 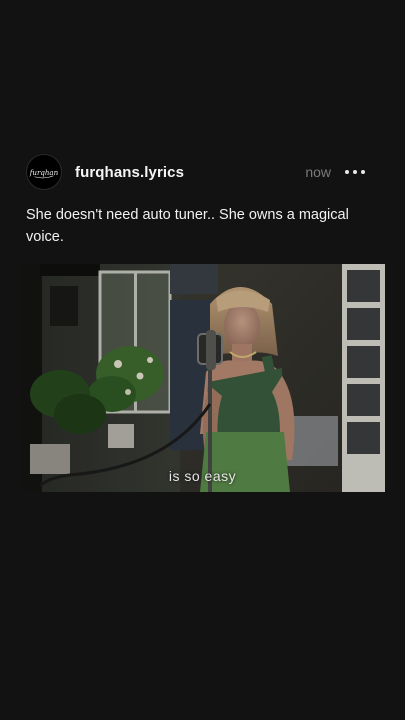 I want to click on post-header: furqhan furqhans.lyrics now, so click(x=203, y=172).